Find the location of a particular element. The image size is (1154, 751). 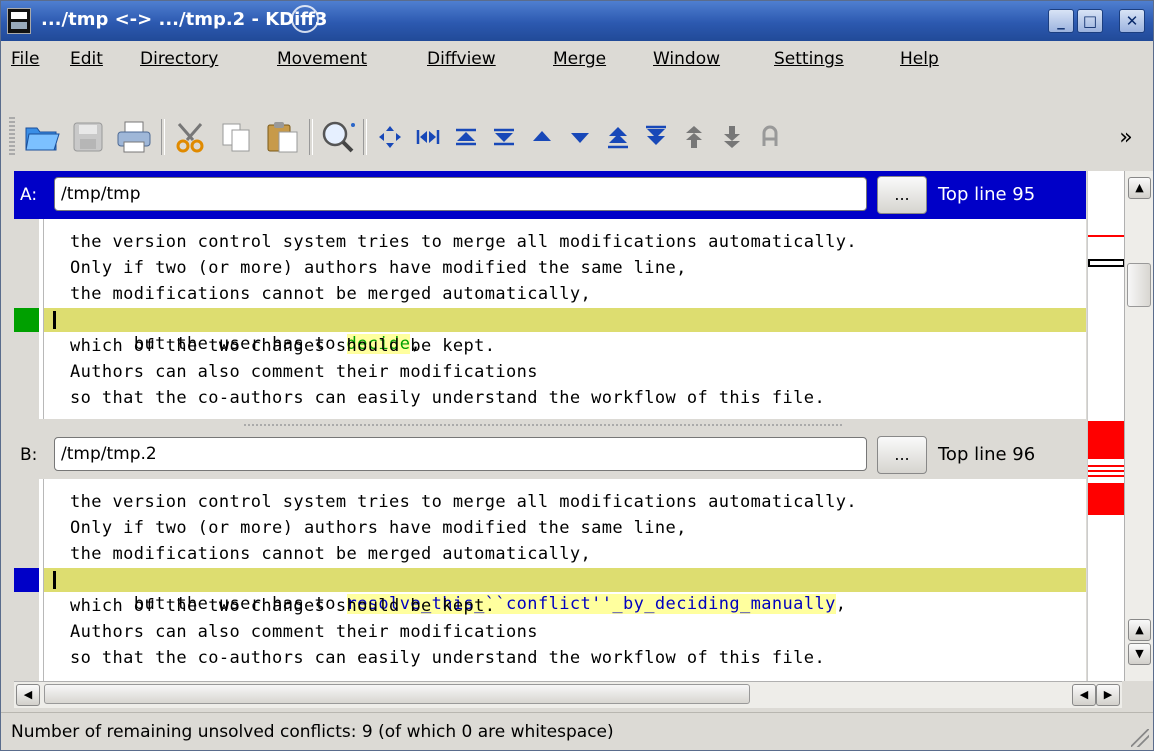

title-bar: .../tmp <-> .../tmp.2 - KDiff3 _ □ ✕ is located at coordinates (577, 21).